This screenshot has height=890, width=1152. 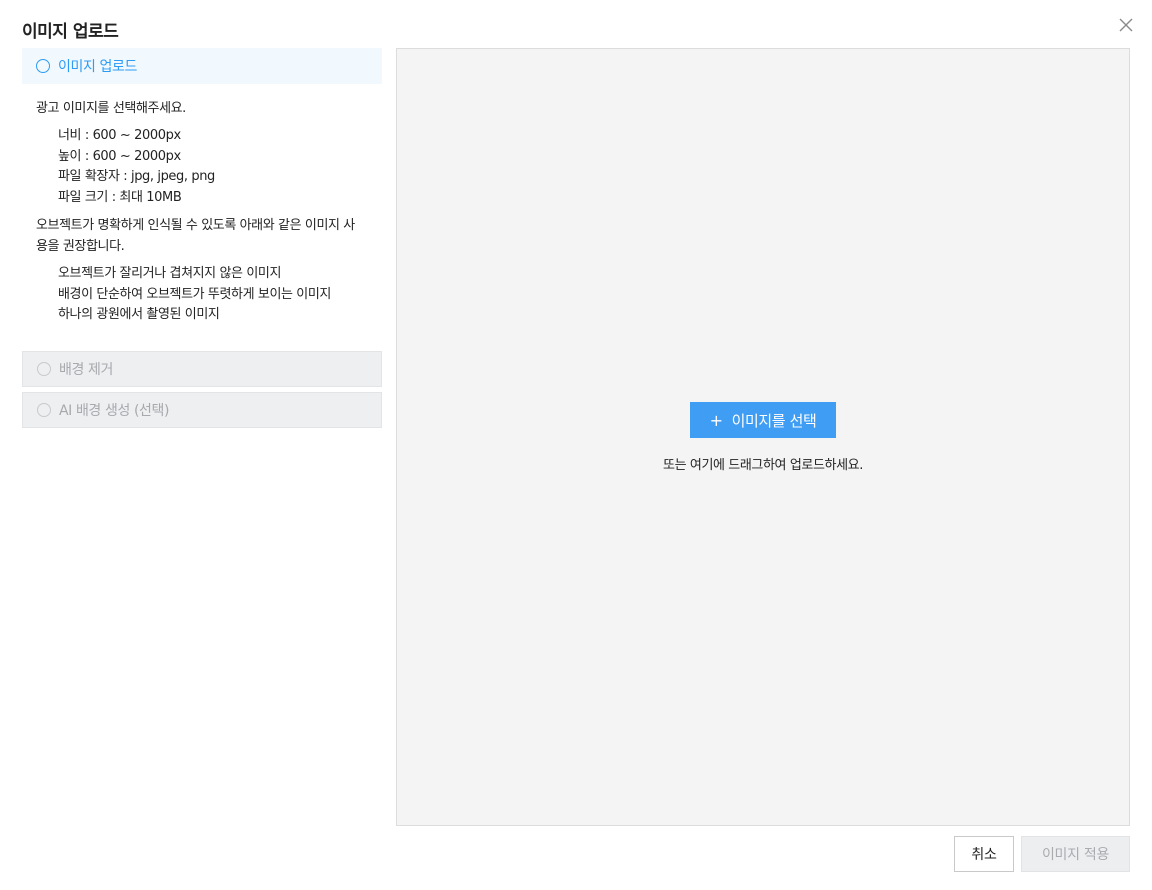 I want to click on step-background-removal: 배경 제거, so click(x=202, y=368).